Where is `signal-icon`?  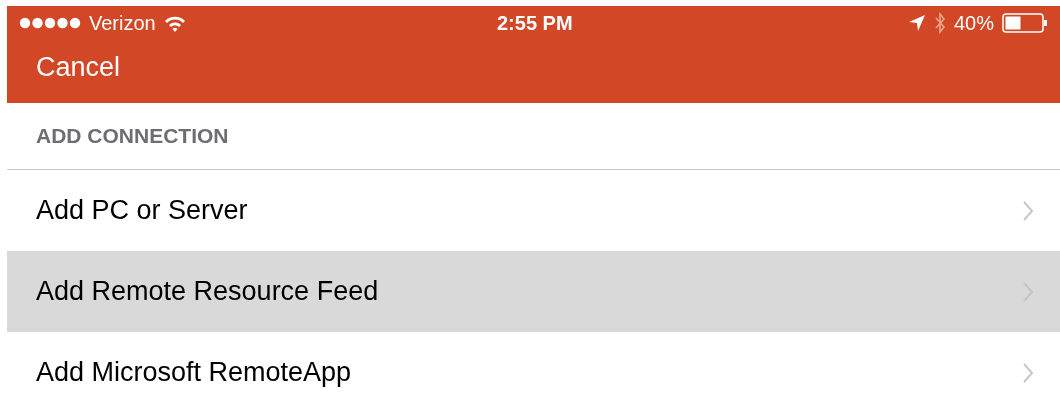 signal-icon is located at coordinates (50, 23).